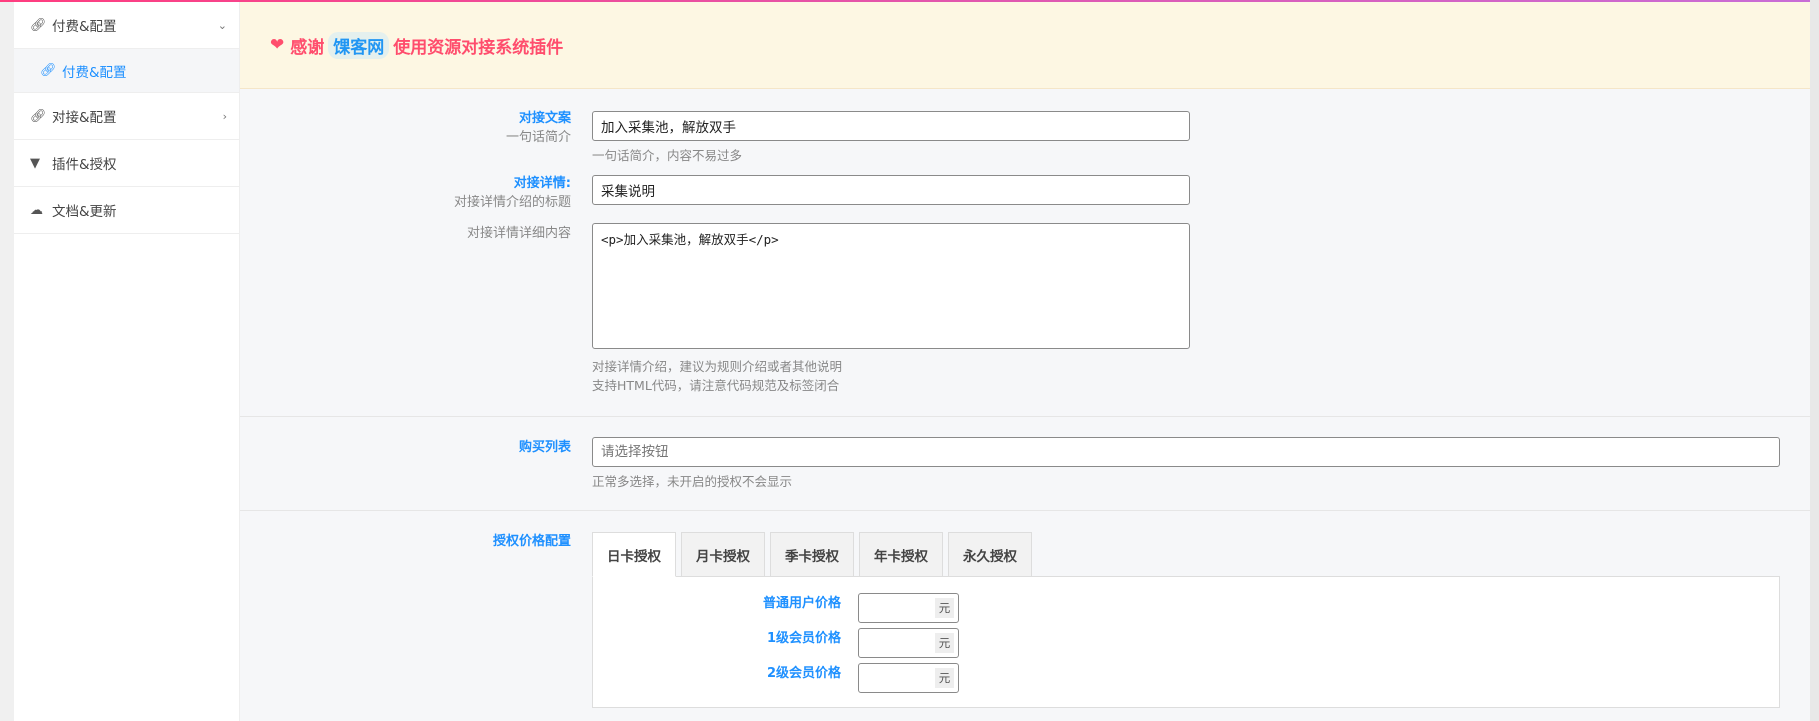 This screenshot has width=1819, height=721. I want to click on price-tab-panel: 普通用户价格 元 1级会员价格 元 2级会员价格 元, so click(1186, 642).